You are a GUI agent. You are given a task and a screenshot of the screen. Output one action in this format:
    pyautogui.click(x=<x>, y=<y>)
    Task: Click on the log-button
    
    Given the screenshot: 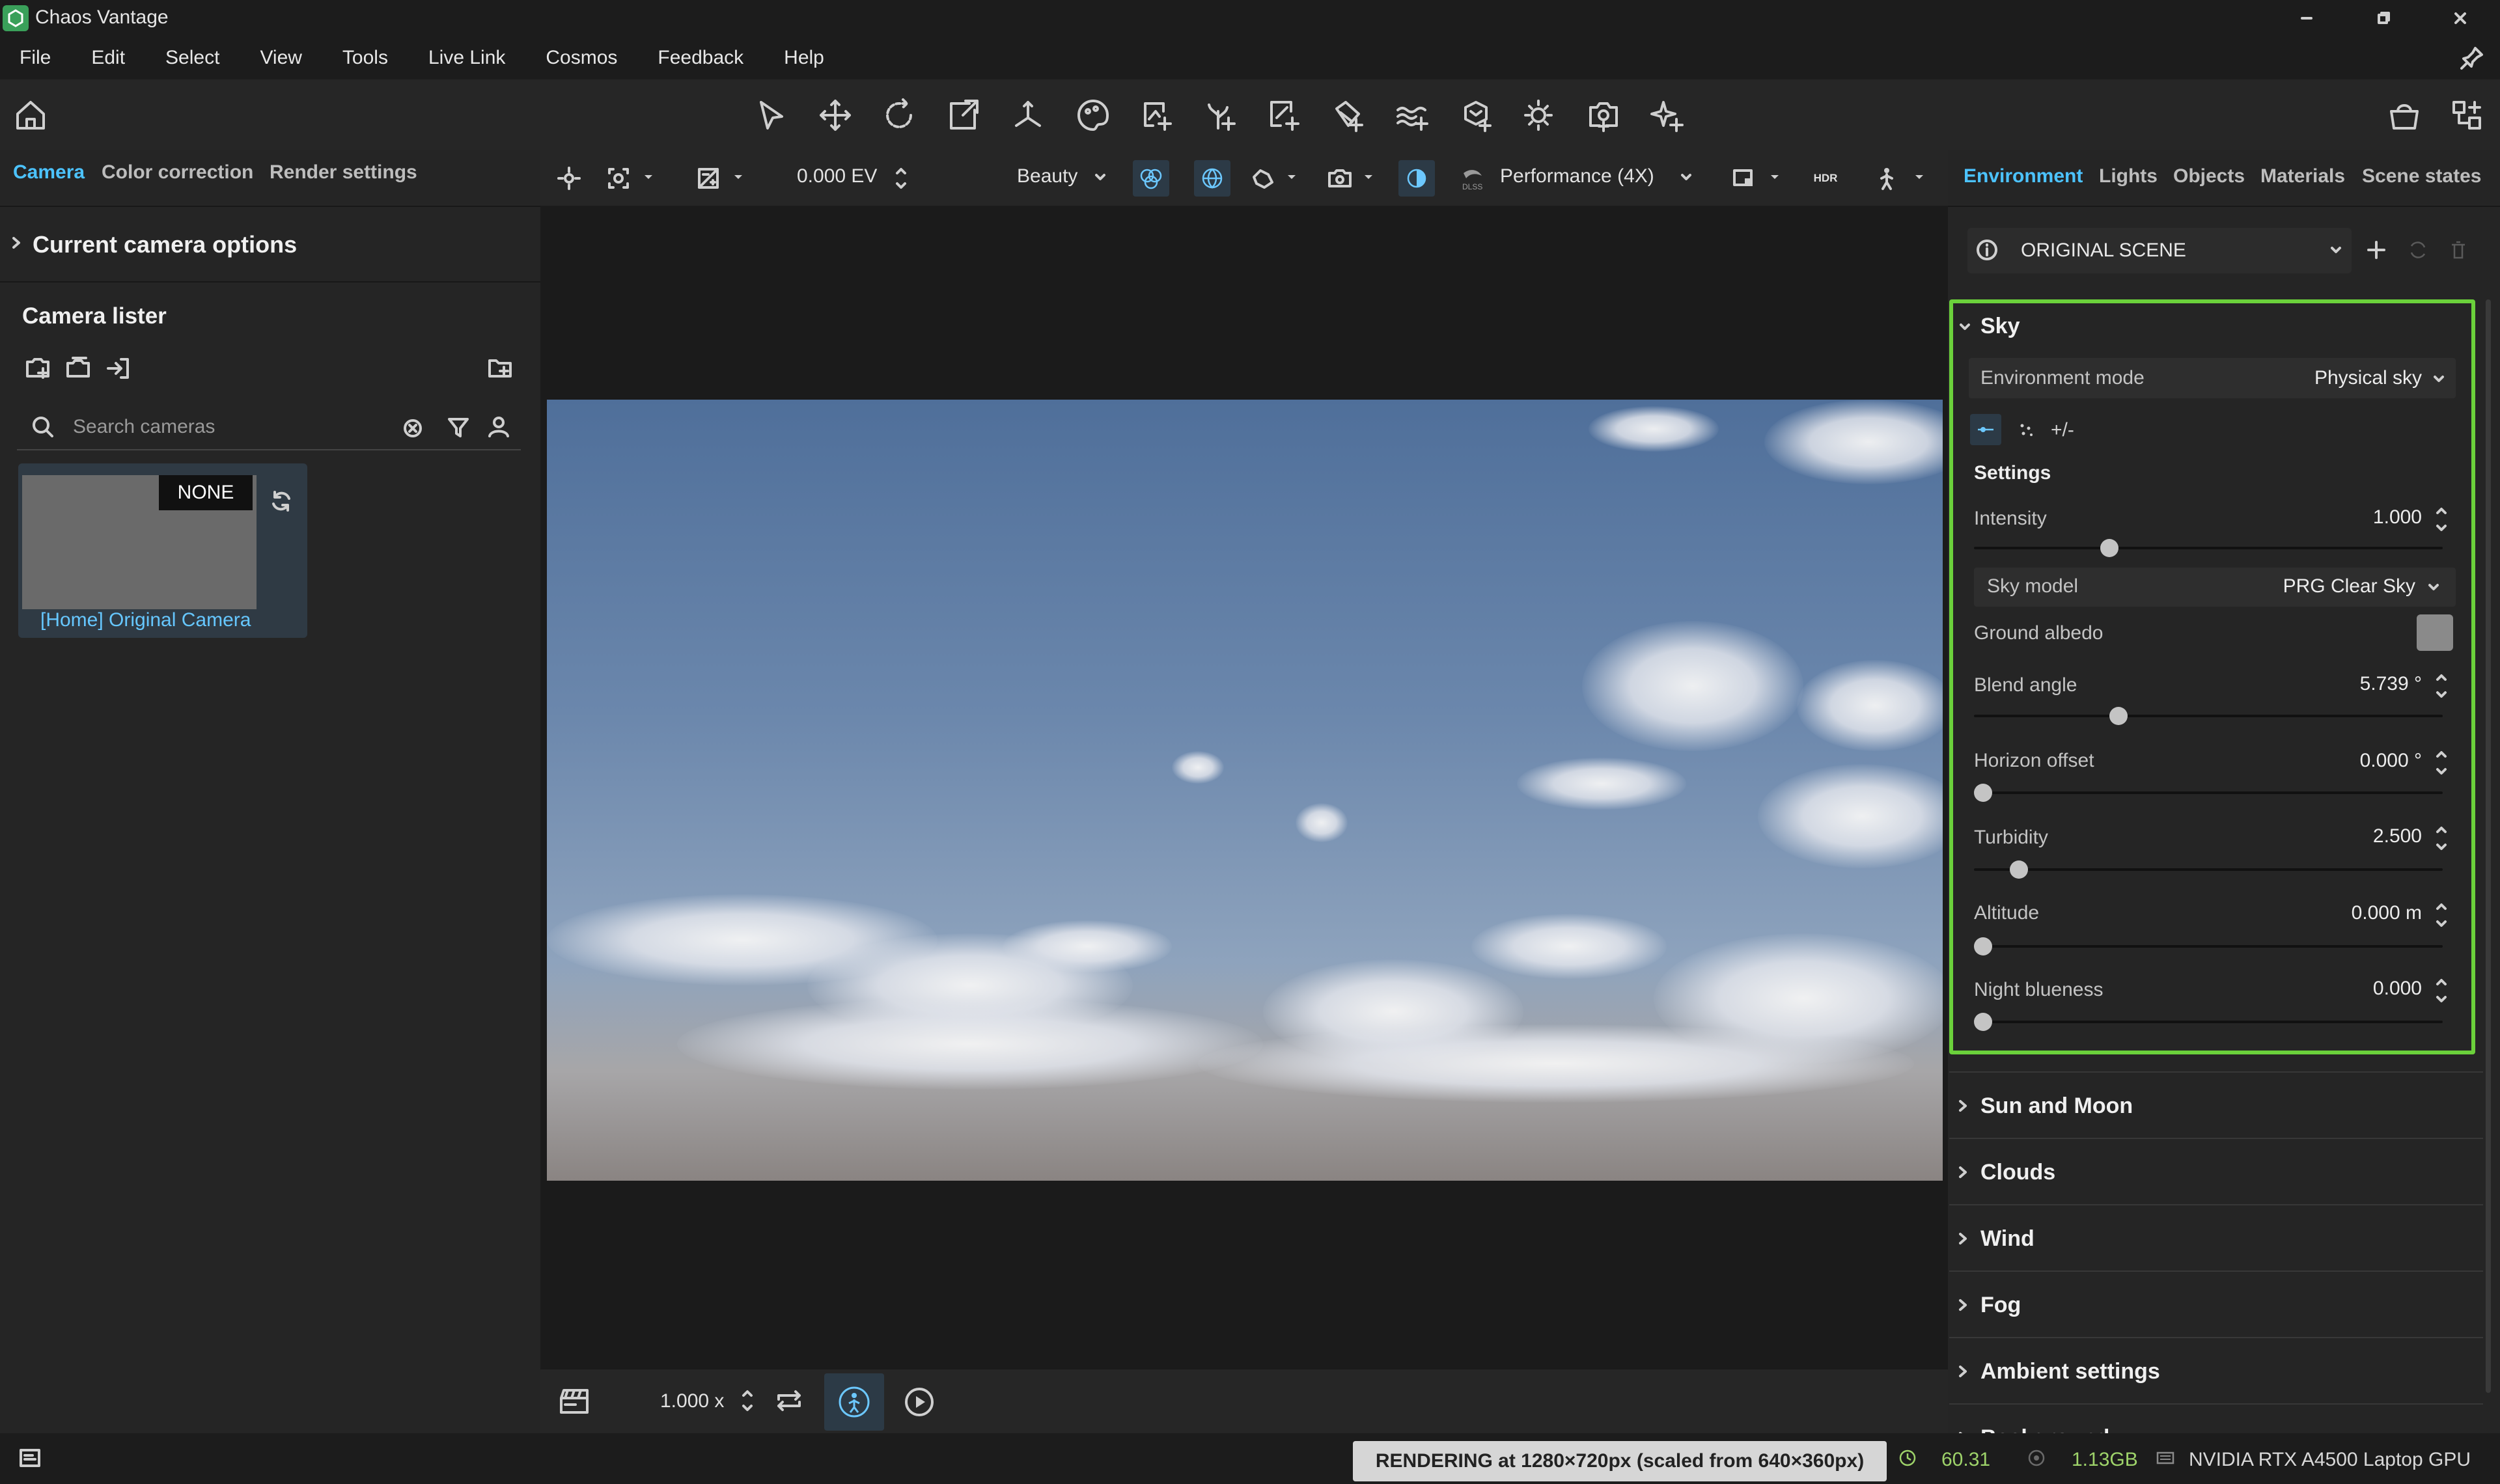 What is the action you would take?
    pyautogui.click(x=30, y=1458)
    